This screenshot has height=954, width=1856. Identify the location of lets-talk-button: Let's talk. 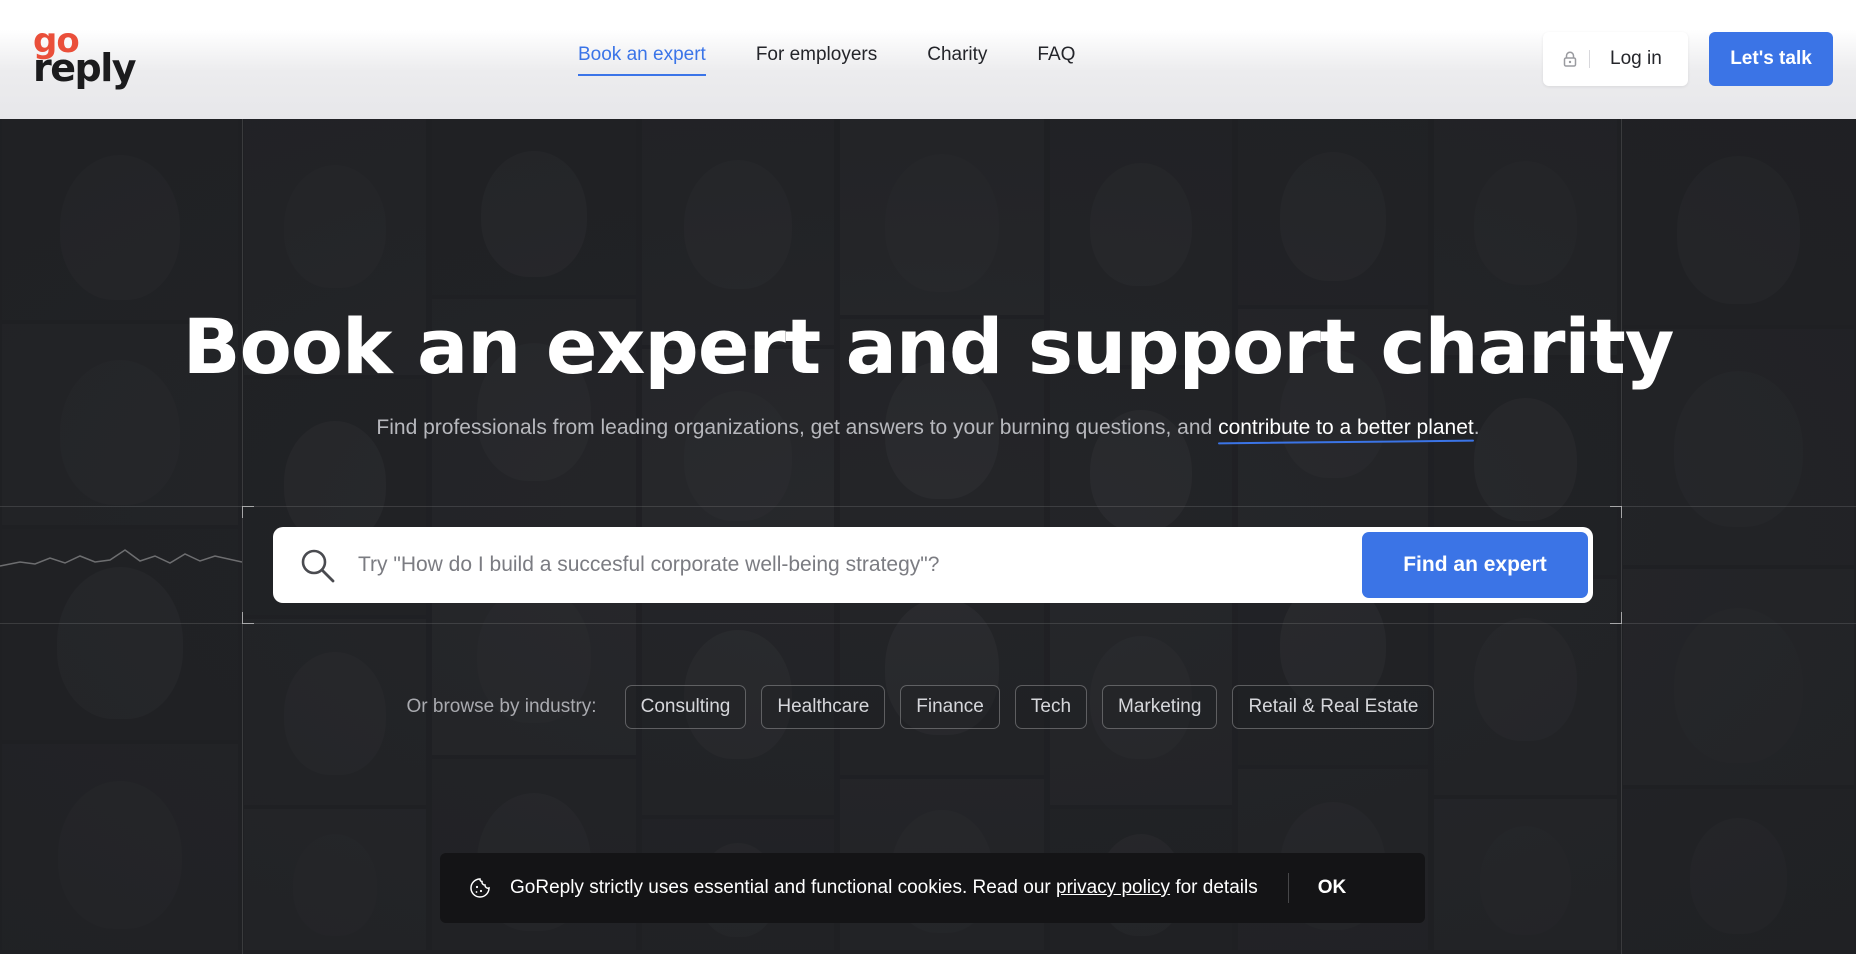
(1771, 59).